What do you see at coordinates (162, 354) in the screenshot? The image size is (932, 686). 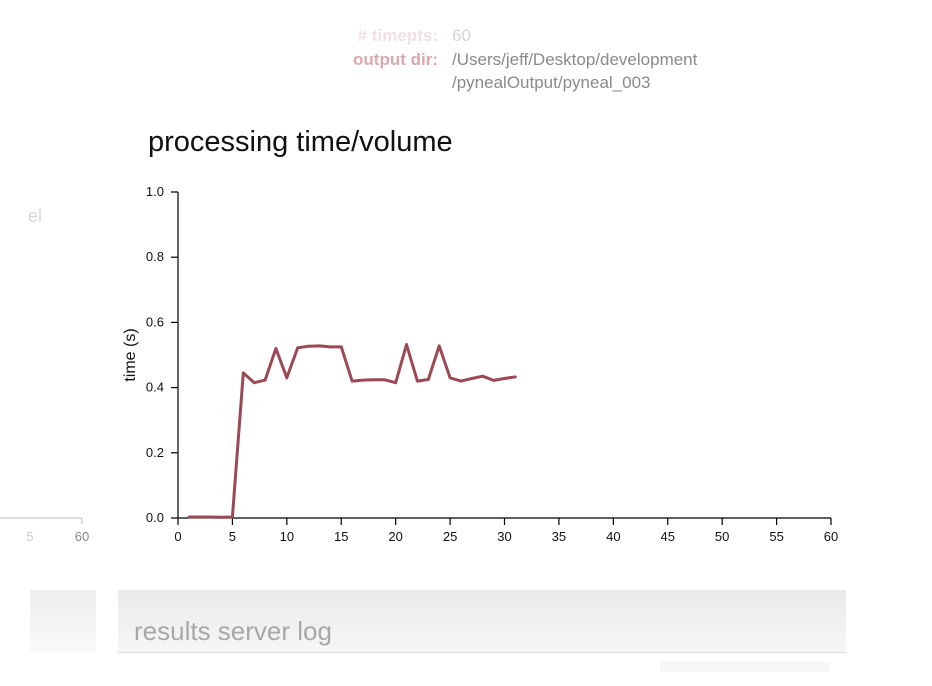 I see `y-axis: 0.0 0.2 0.4 0.6 0.8 1.0` at bounding box center [162, 354].